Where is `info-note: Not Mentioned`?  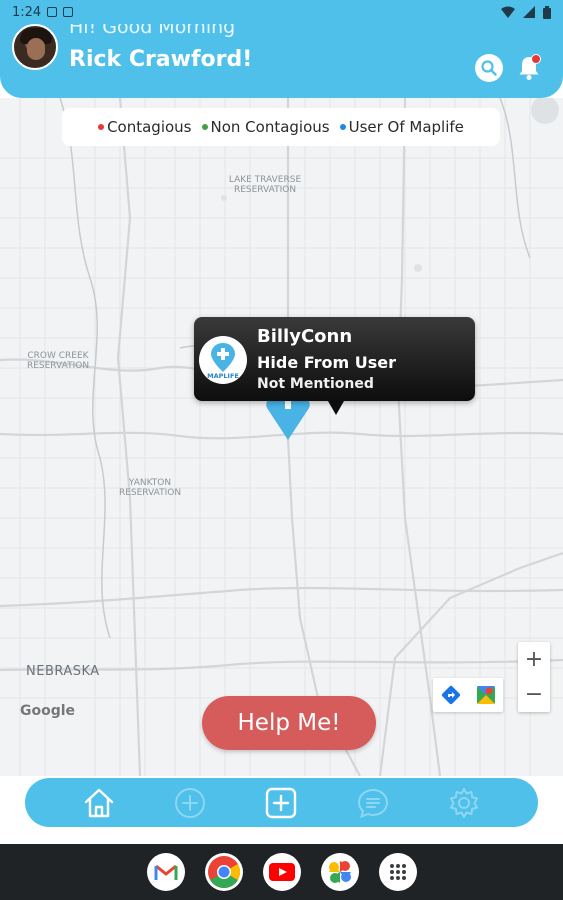
info-note: Not Mentioned is located at coordinates (315, 384).